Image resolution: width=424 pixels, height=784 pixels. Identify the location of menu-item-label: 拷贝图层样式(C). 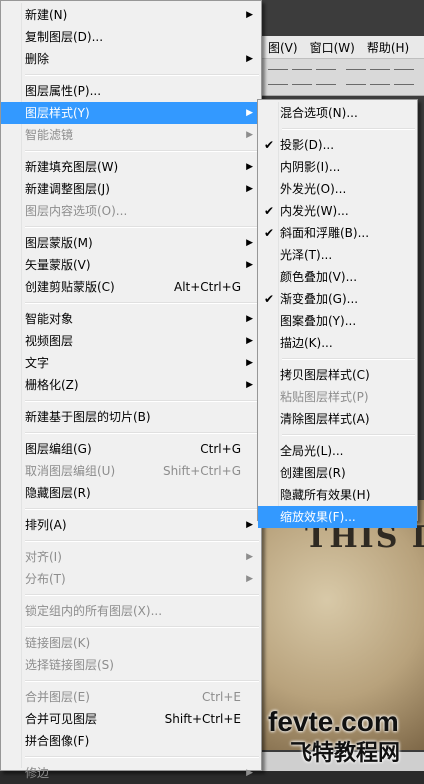
(325, 375).